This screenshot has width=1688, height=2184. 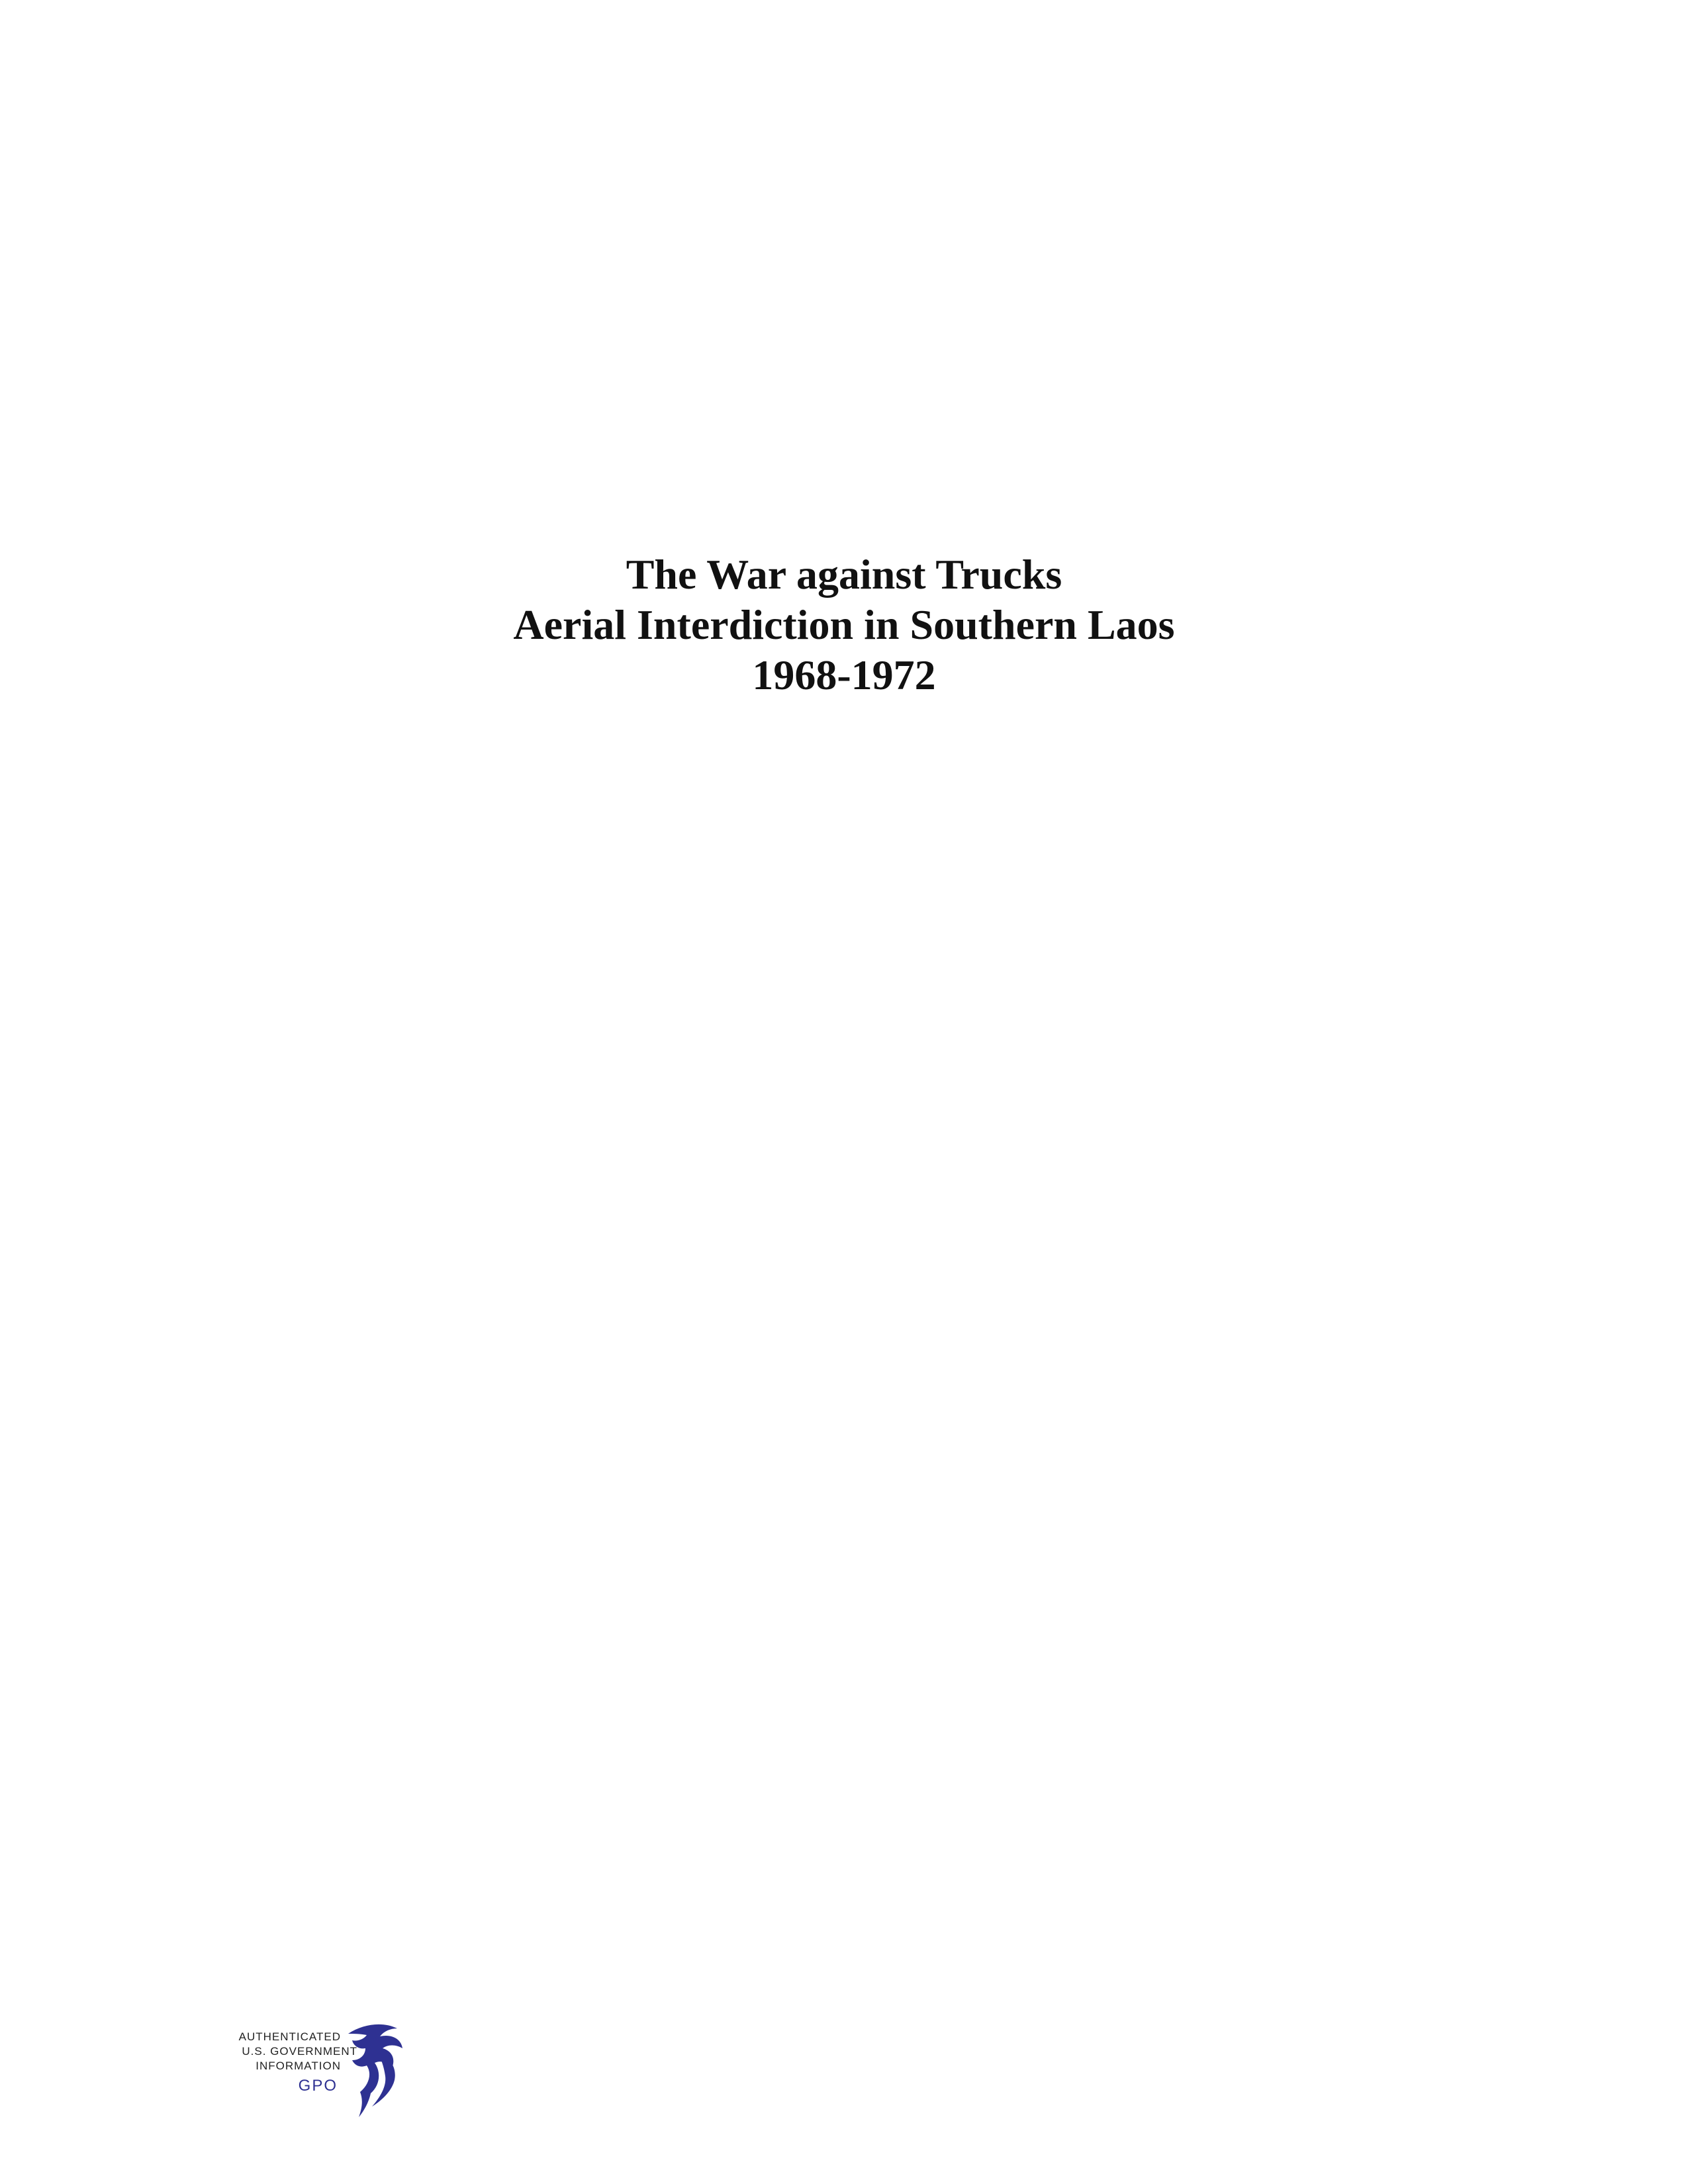 What do you see at coordinates (290, 2036) in the screenshot?
I see `seal-text-line-1: AUTHENTICATED` at bounding box center [290, 2036].